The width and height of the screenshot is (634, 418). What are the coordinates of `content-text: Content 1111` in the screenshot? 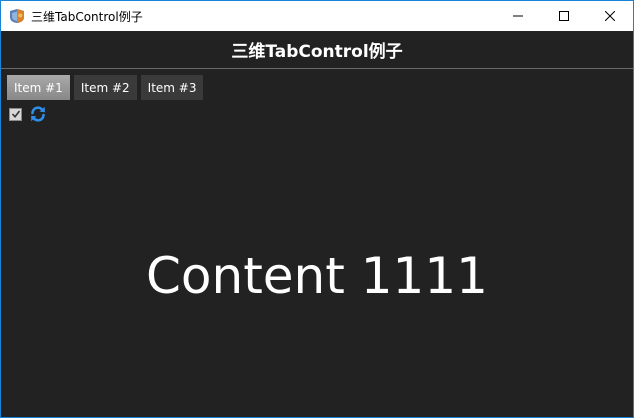 It's located at (317, 276).